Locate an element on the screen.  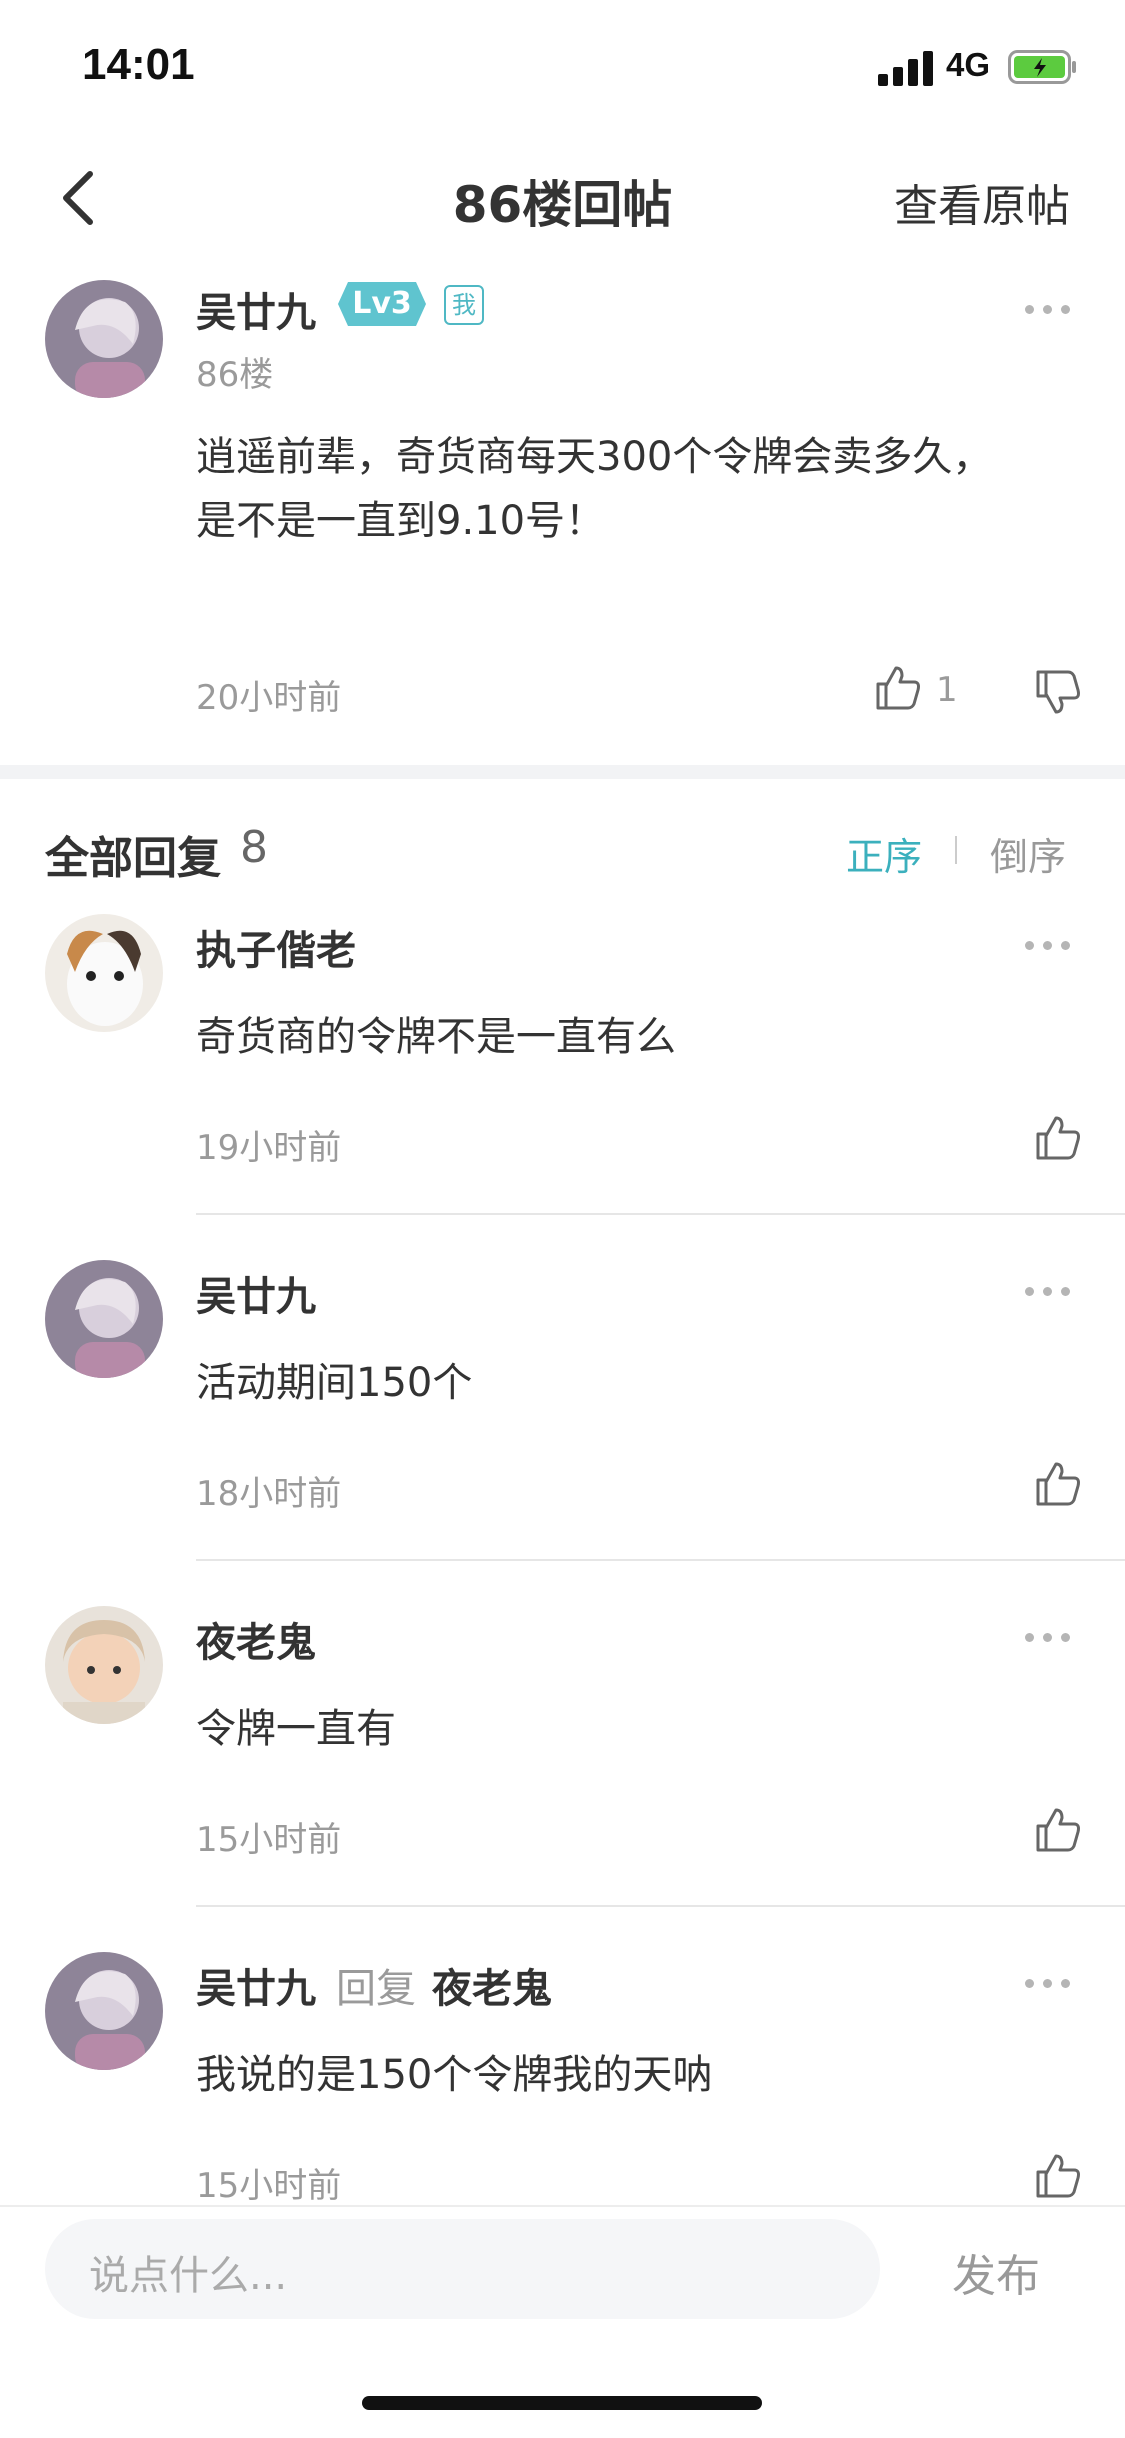
replies-count: 8 is located at coordinates (254, 847).